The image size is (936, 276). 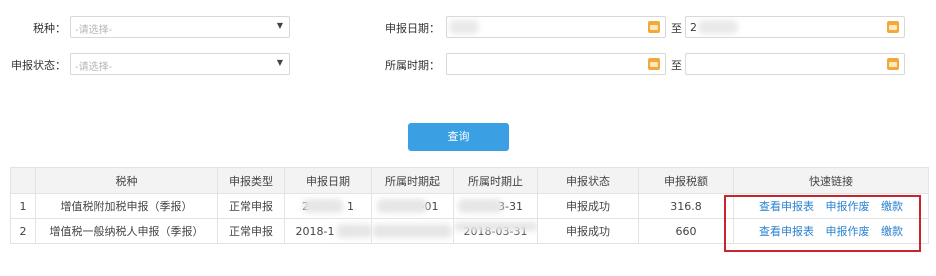 I want to click on tax-type-label: 税种：, so click(x=49, y=28).